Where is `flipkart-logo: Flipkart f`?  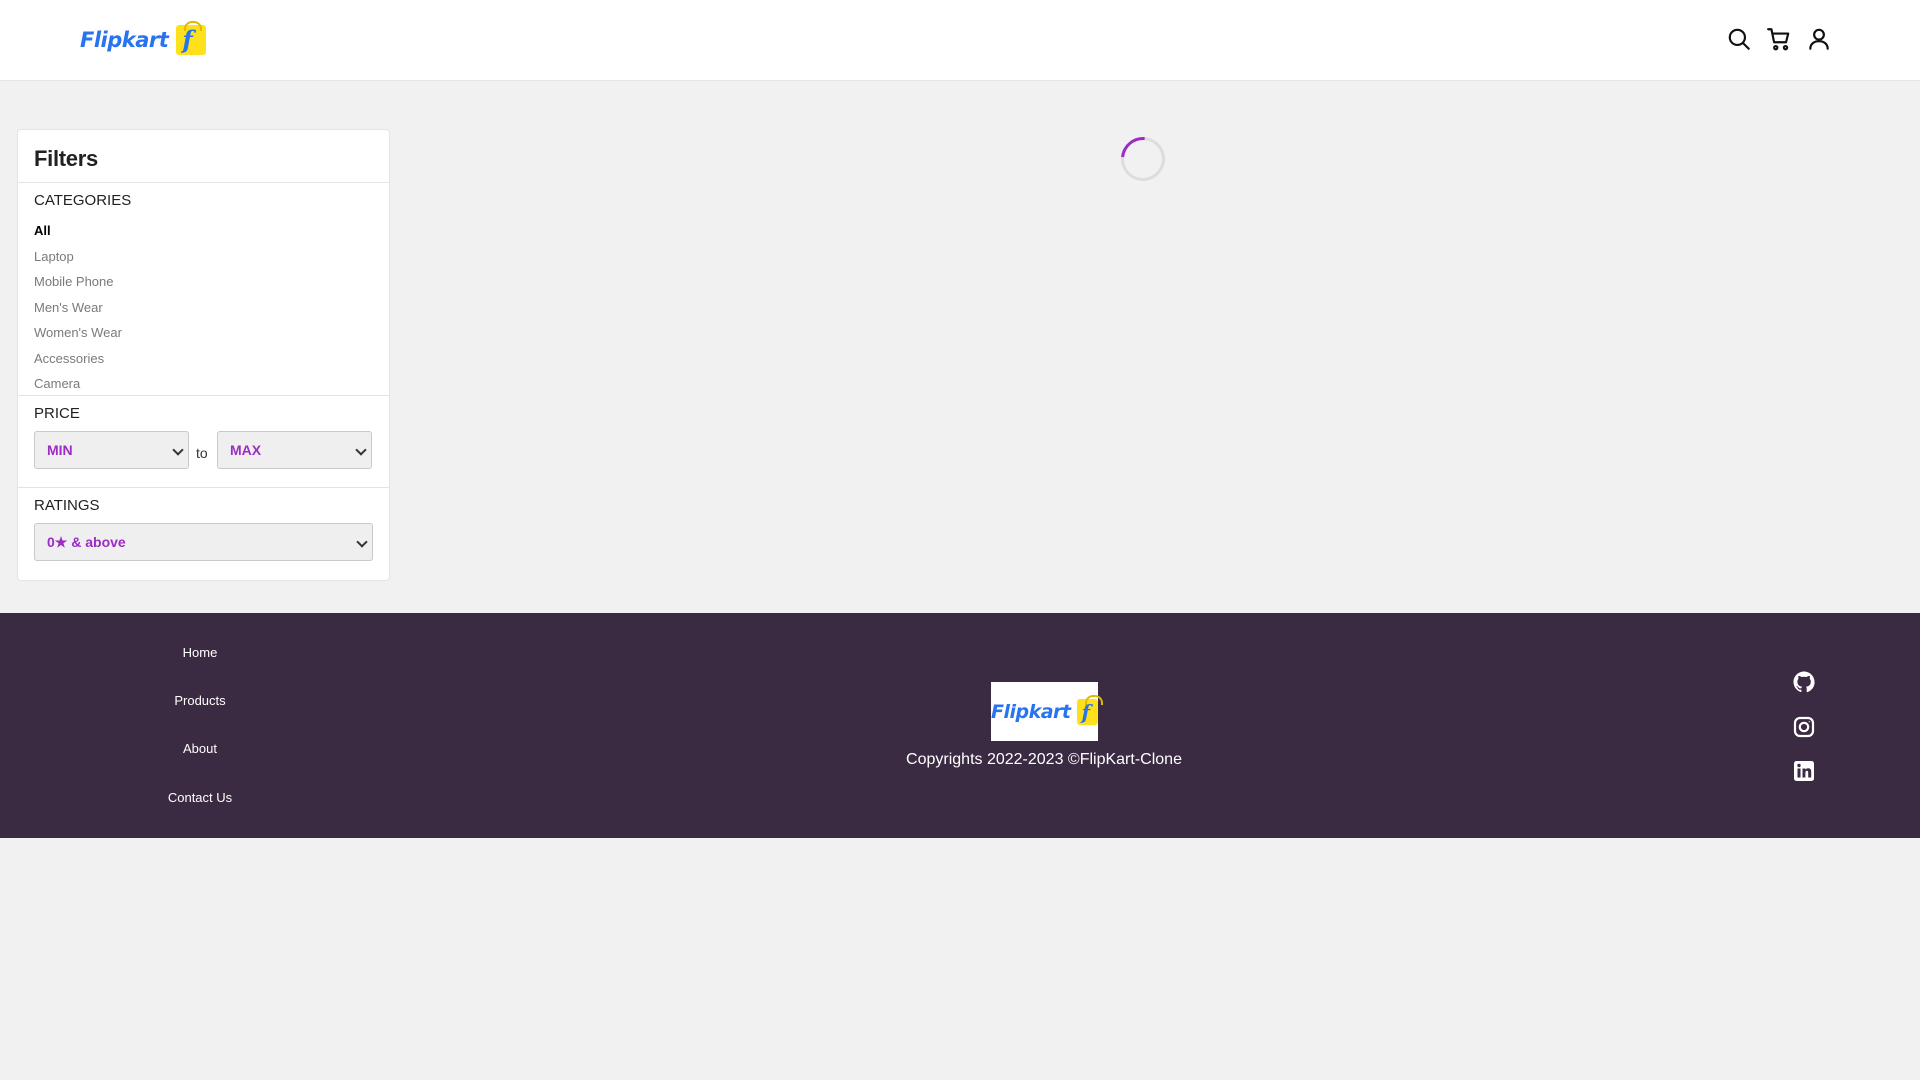
flipkart-logo: Flipkart f is located at coordinates (143, 38).